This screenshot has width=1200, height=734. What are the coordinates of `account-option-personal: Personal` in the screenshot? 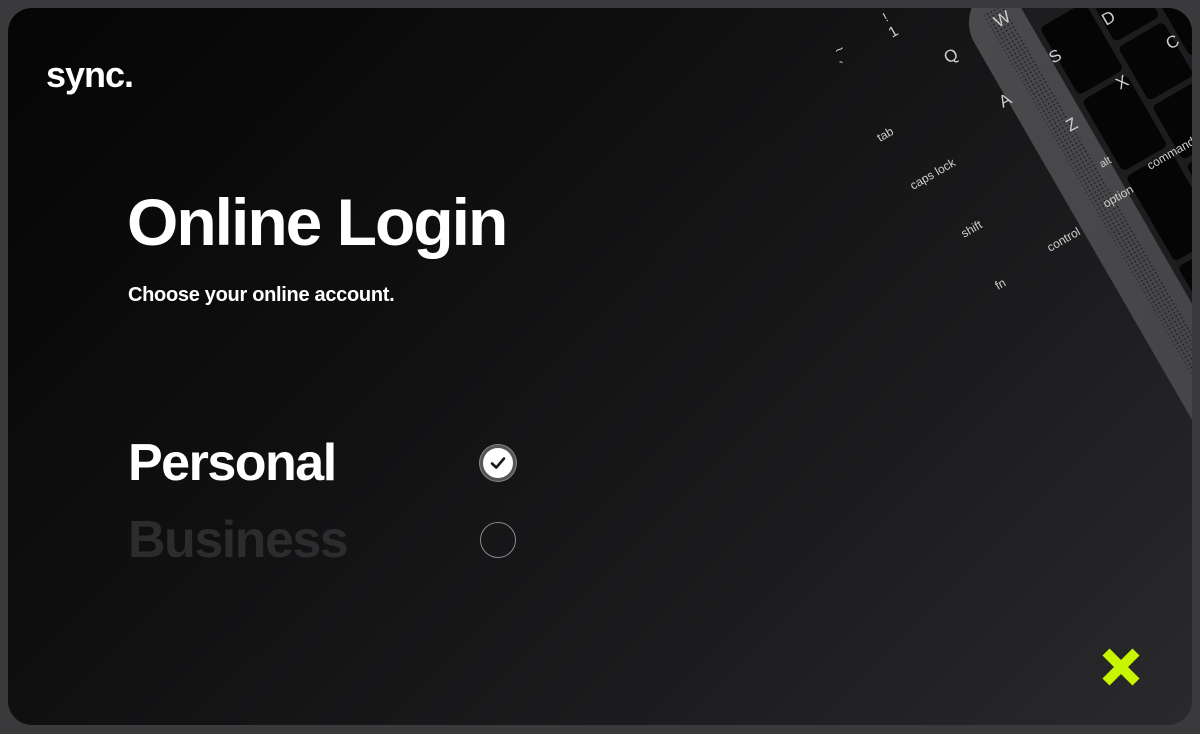 It's located at (323, 463).